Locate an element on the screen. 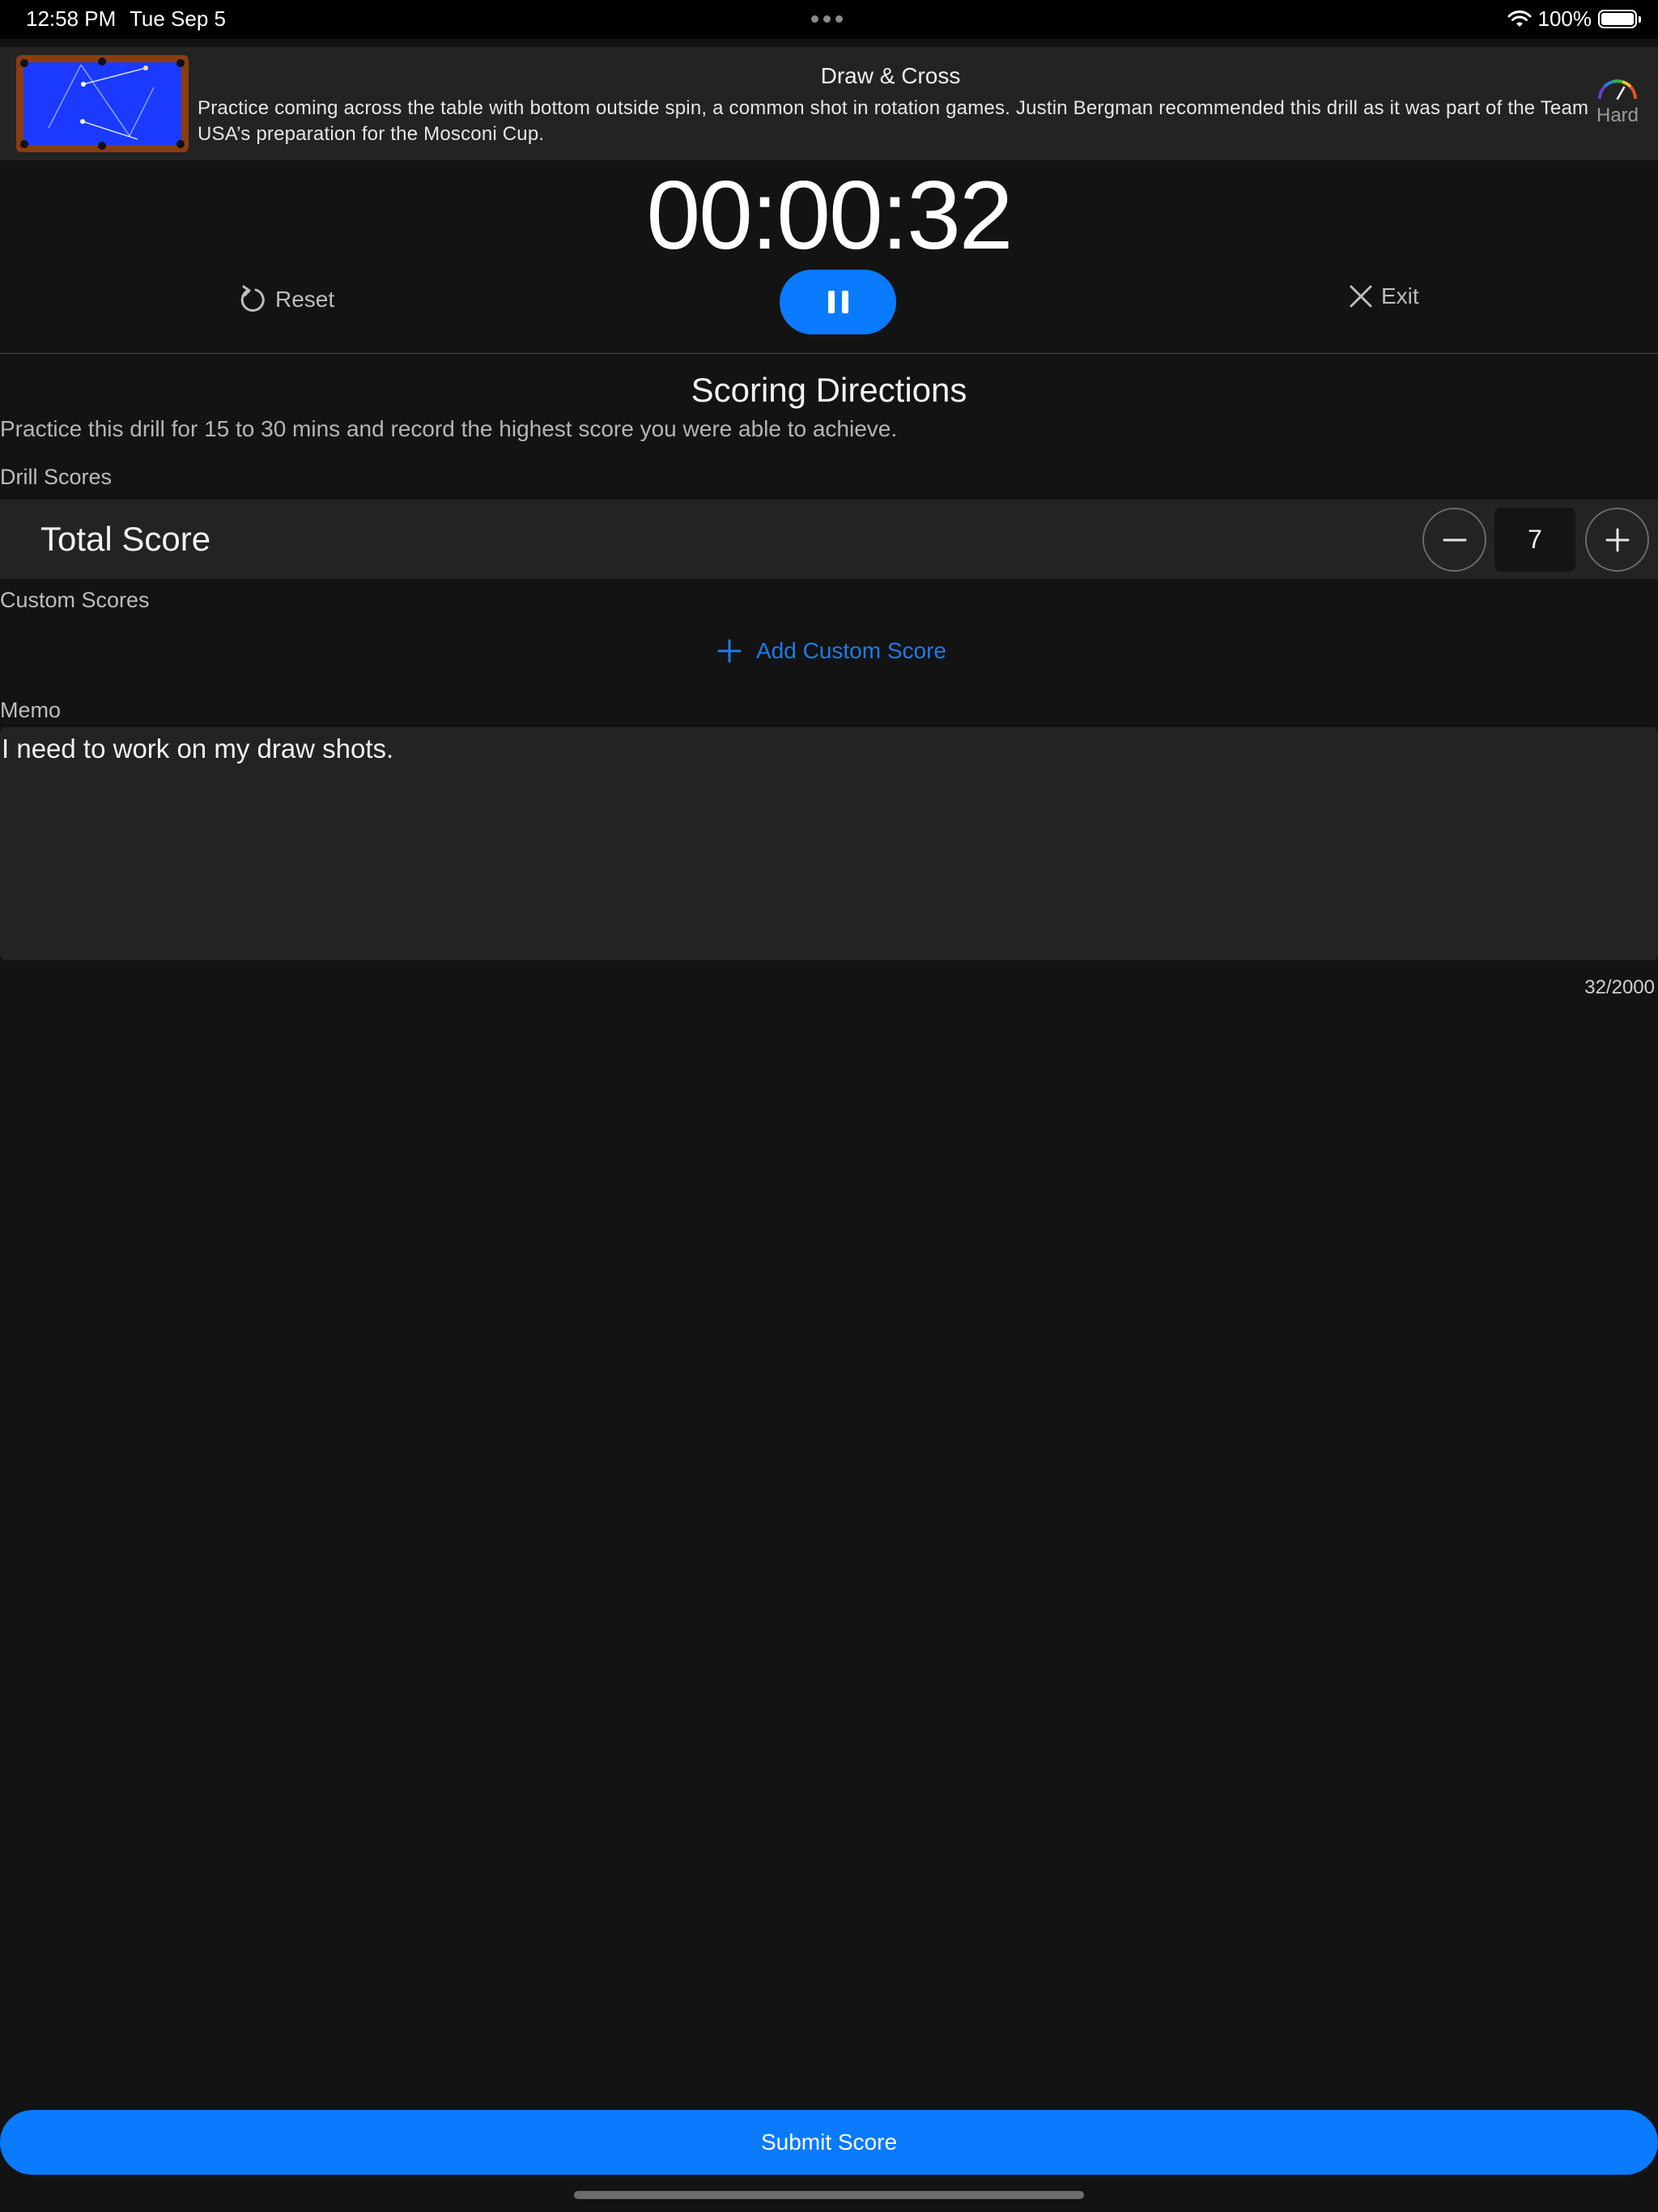 This screenshot has width=1658, height=2212. battery-percent: 100% is located at coordinates (1564, 19).